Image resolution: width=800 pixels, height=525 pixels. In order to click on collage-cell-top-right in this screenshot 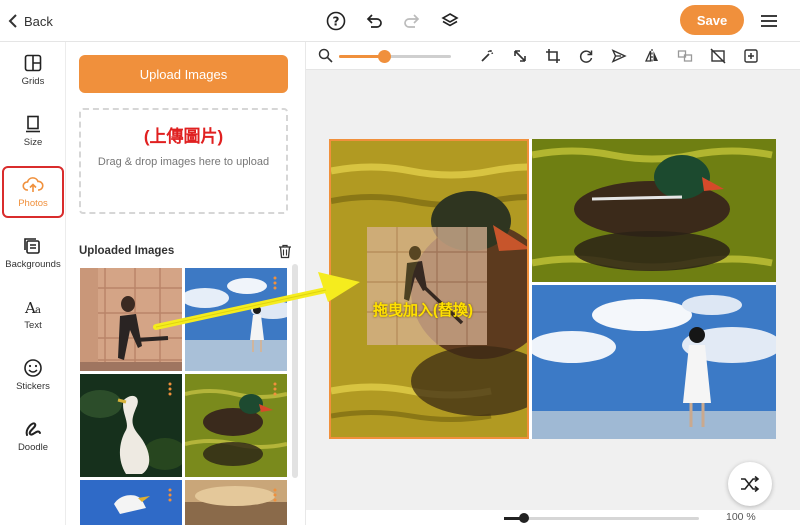, I will do `click(654, 210)`.